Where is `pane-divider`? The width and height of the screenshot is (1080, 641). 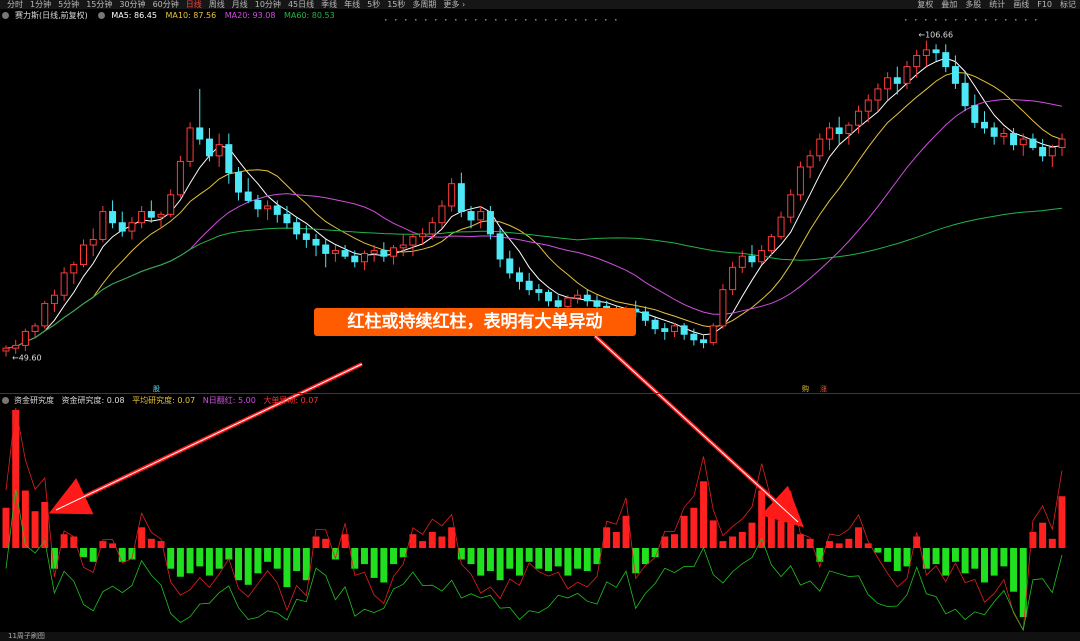 pane-divider is located at coordinates (540, 393).